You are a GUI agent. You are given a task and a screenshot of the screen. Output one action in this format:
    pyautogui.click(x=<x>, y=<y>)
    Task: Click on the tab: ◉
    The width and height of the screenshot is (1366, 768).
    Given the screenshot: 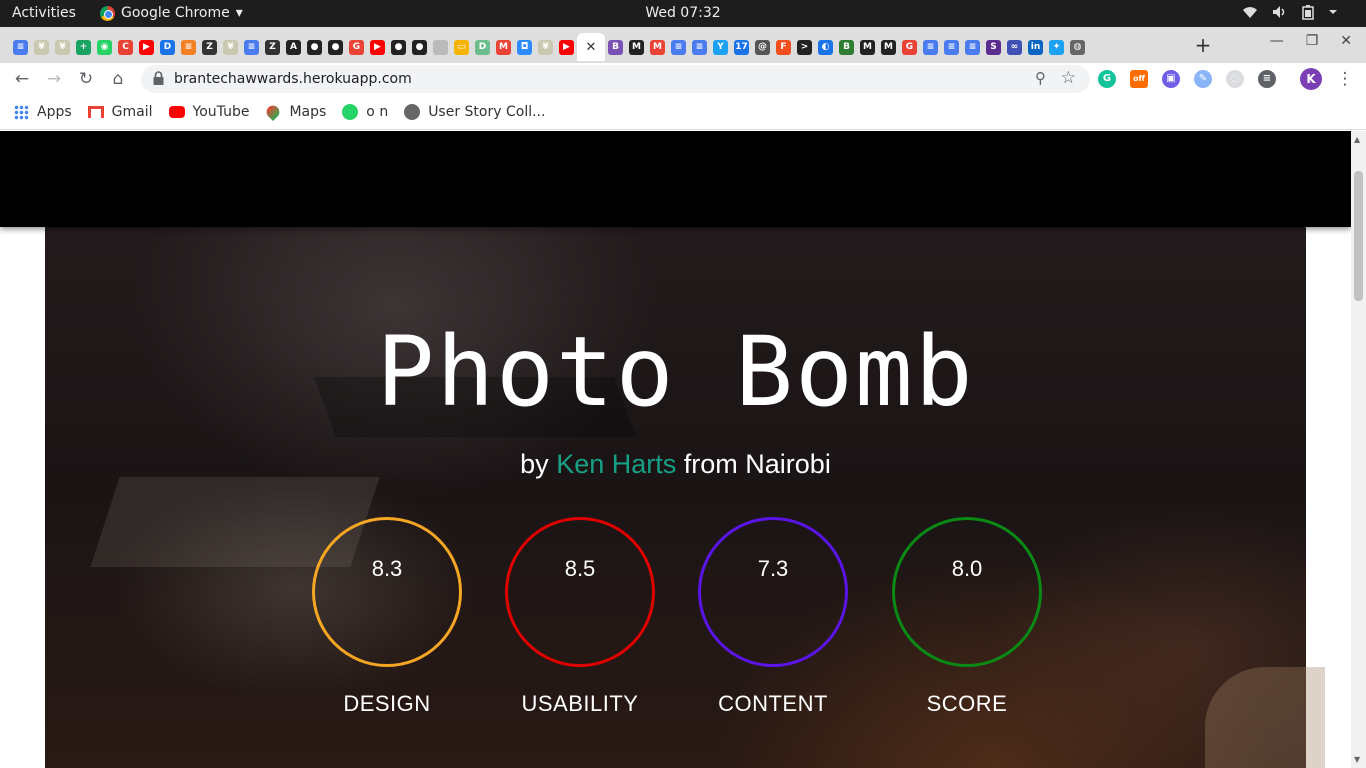 What is the action you would take?
    pyautogui.click(x=104, y=47)
    